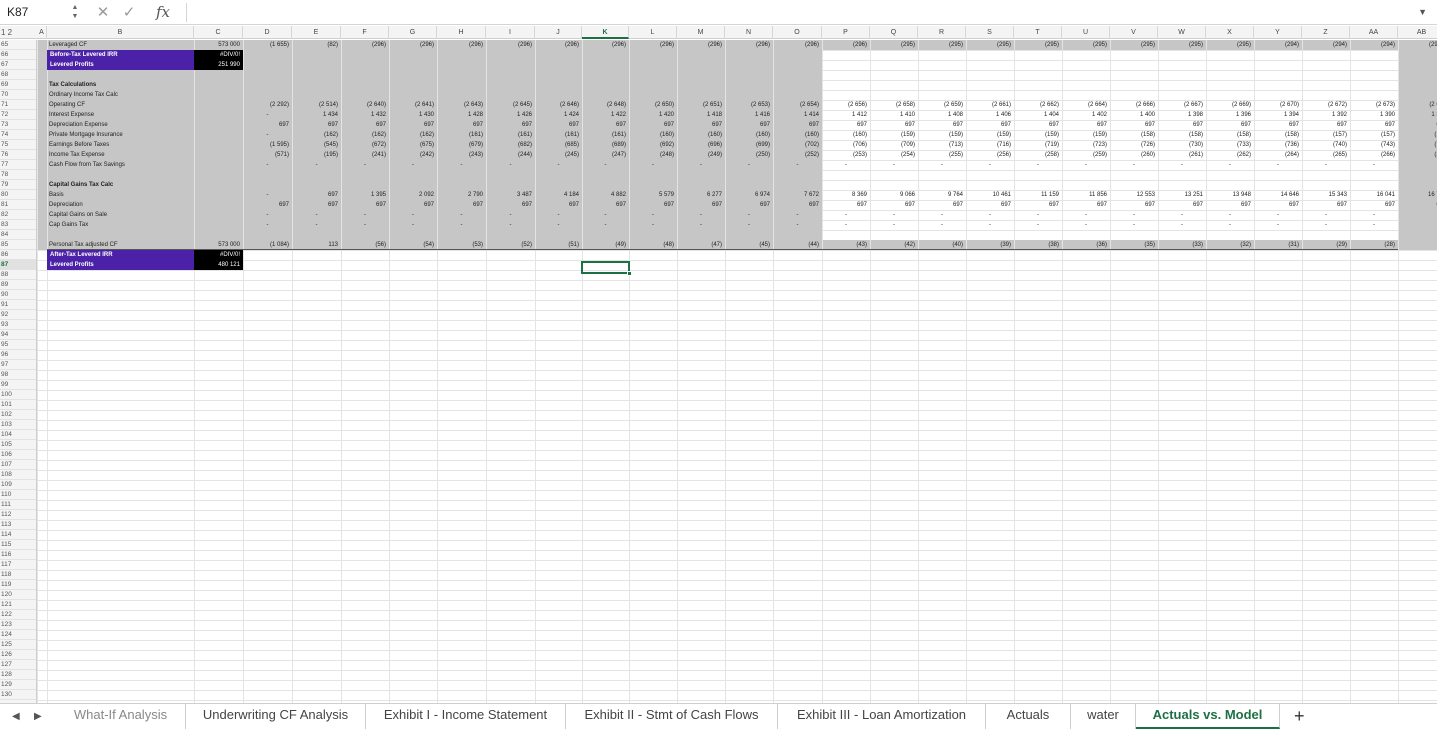  What do you see at coordinates (365, 205) in the screenshot?
I see `cell-f81: 697` at bounding box center [365, 205].